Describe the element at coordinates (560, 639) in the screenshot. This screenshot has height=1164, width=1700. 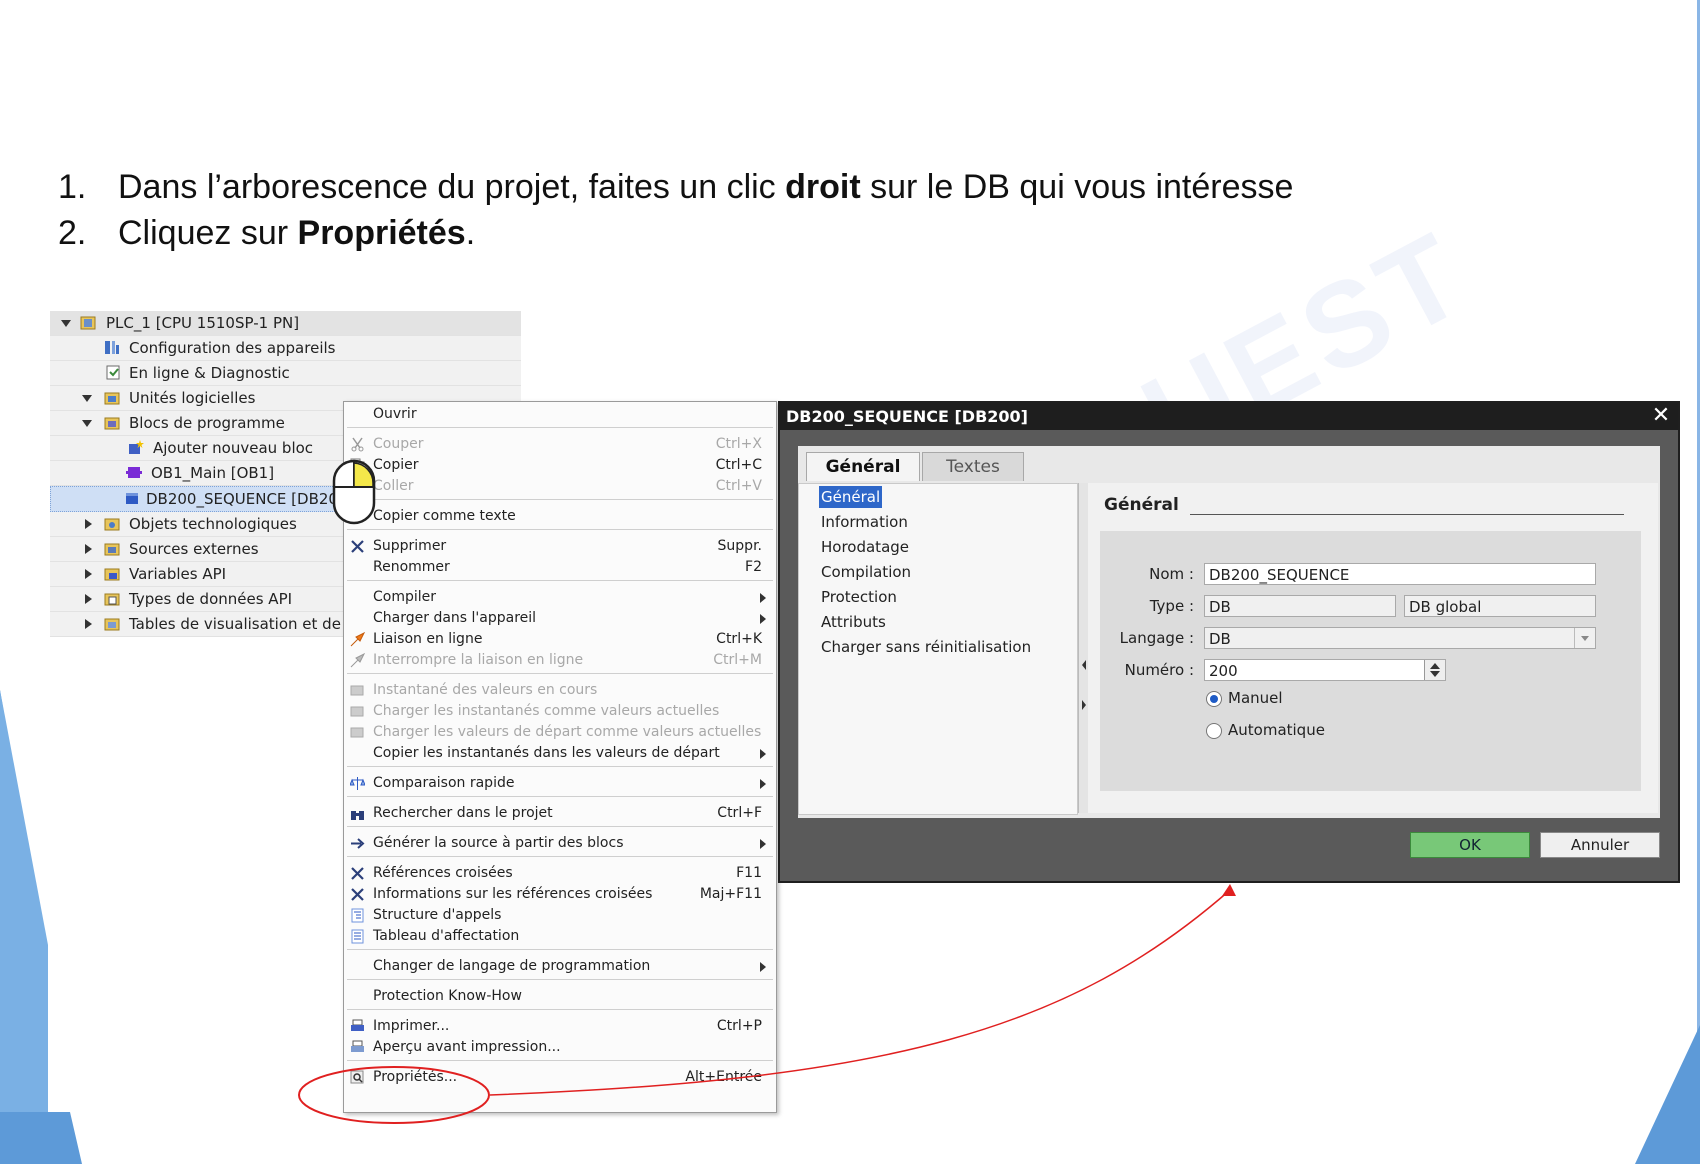
I see `menu-item-go-online: Liaison en ligne Ctrl+K` at that location.